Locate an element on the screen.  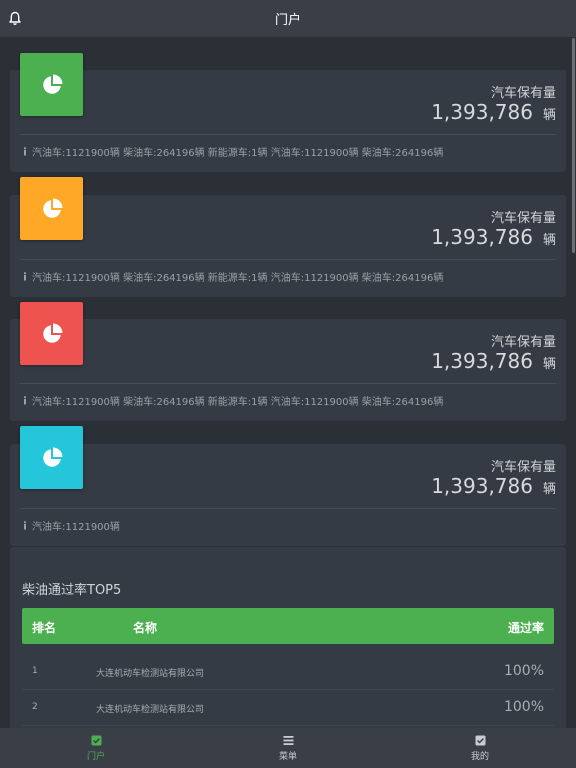
nav-label: 菜单 is located at coordinates (287, 756).